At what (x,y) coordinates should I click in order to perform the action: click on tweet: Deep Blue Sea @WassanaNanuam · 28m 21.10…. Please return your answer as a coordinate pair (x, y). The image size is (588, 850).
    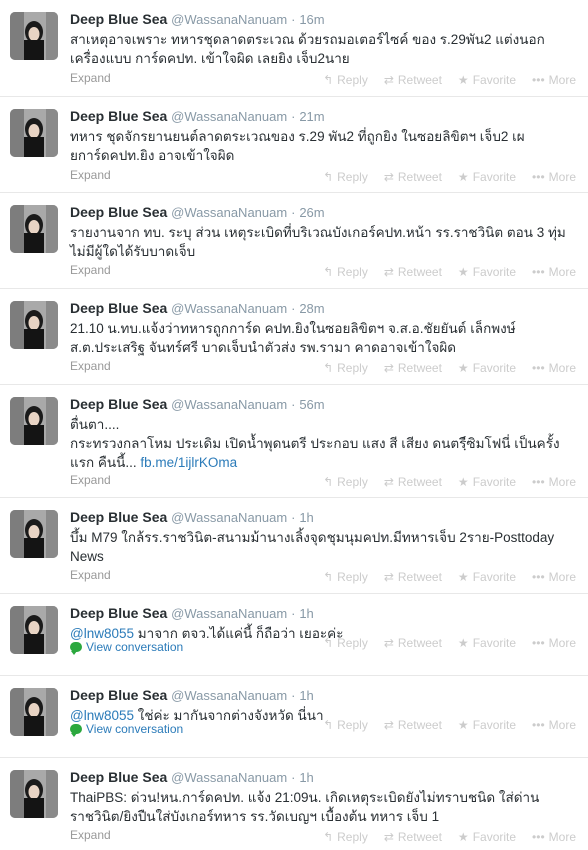
    Looking at the image, I should click on (294, 337).